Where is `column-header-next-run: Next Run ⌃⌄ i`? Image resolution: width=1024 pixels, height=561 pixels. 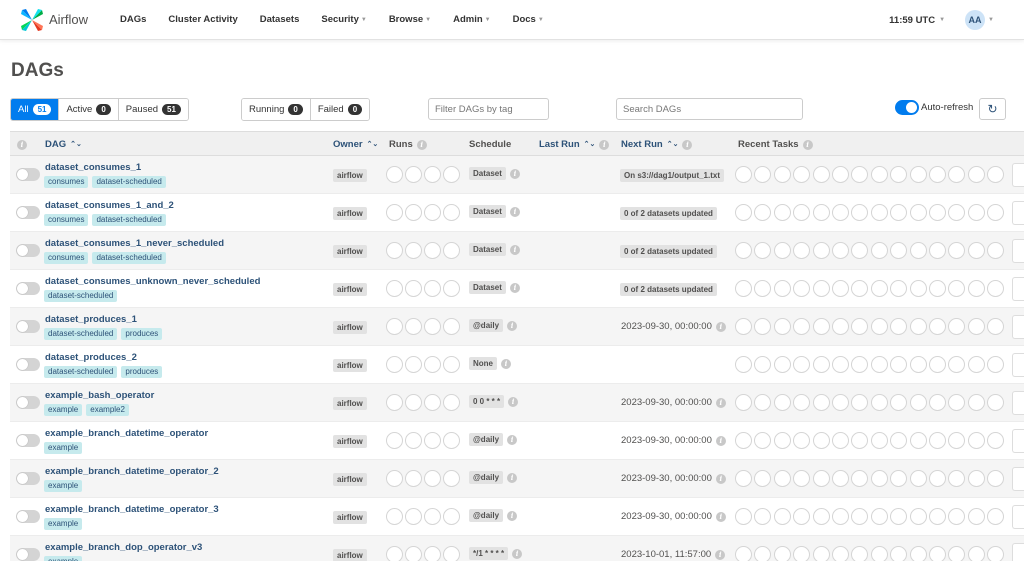 column-header-next-run: Next Run ⌃⌄ i is located at coordinates (657, 144).